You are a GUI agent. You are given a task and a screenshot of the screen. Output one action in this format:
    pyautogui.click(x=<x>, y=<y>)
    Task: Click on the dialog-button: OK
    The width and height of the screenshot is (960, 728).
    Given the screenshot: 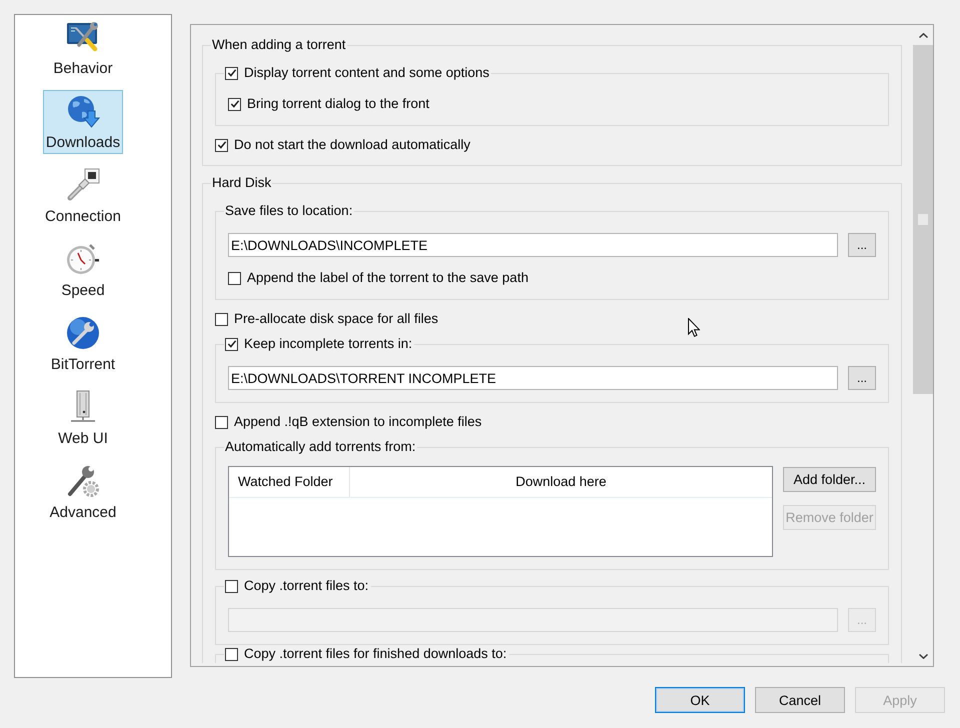 What is the action you would take?
    pyautogui.click(x=700, y=700)
    